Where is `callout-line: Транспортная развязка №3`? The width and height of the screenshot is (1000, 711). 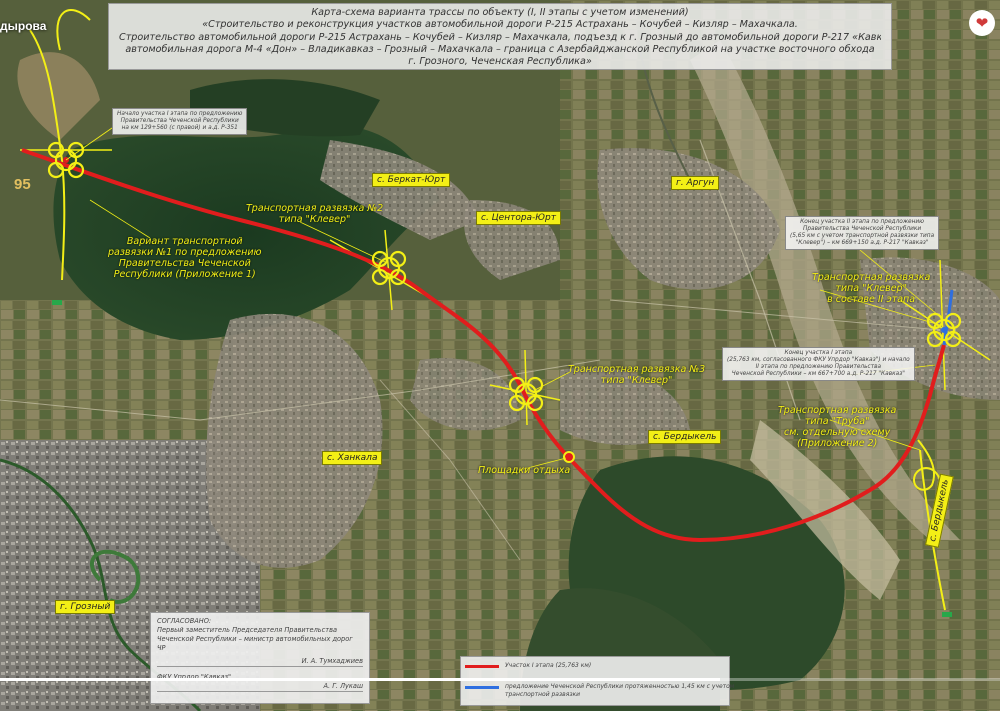 callout-line: Транспортная развязка №3 is located at coordinates (637, 369).